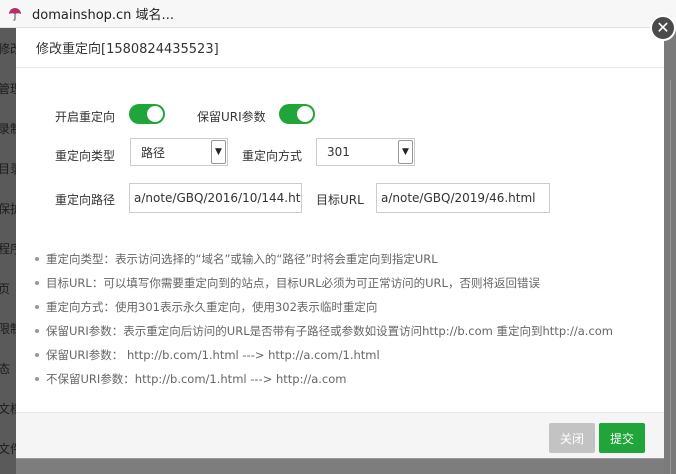 This screenshot has height=474, width=676. Describe the element at coordinates (85, 200) in the screenshot. I see `redirect-path-label: 重定向路径` at that location.